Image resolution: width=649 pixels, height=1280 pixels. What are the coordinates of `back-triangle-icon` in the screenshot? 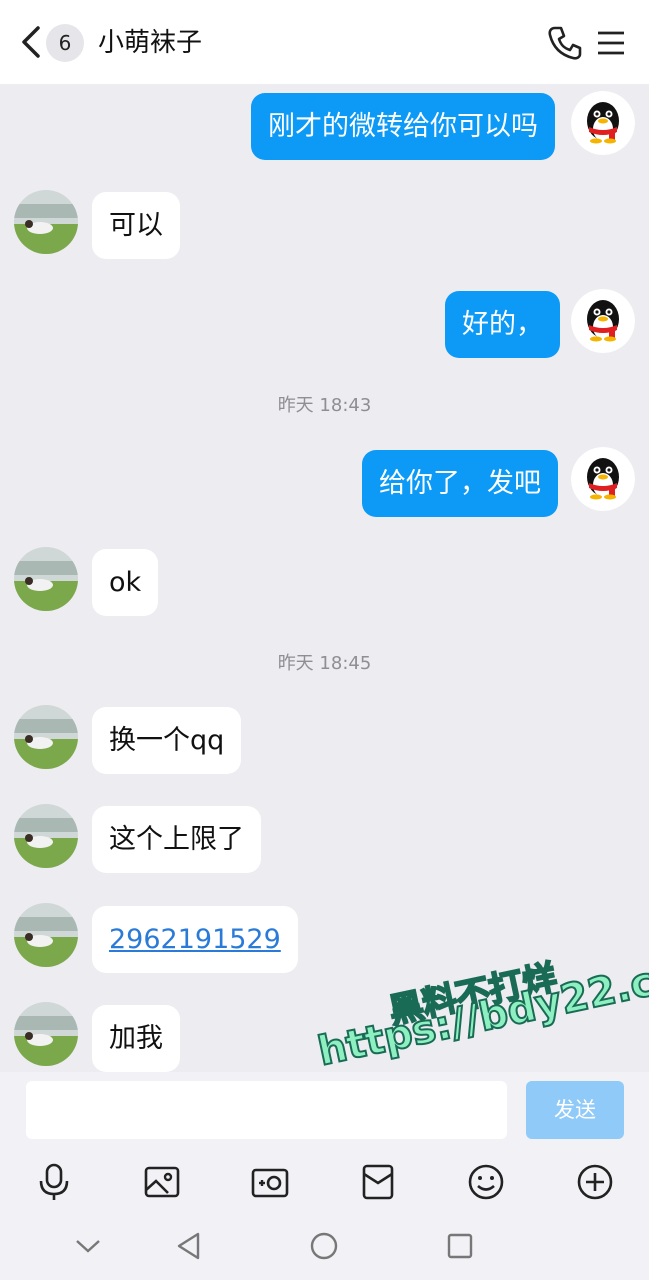 It's located at (189, 1246).